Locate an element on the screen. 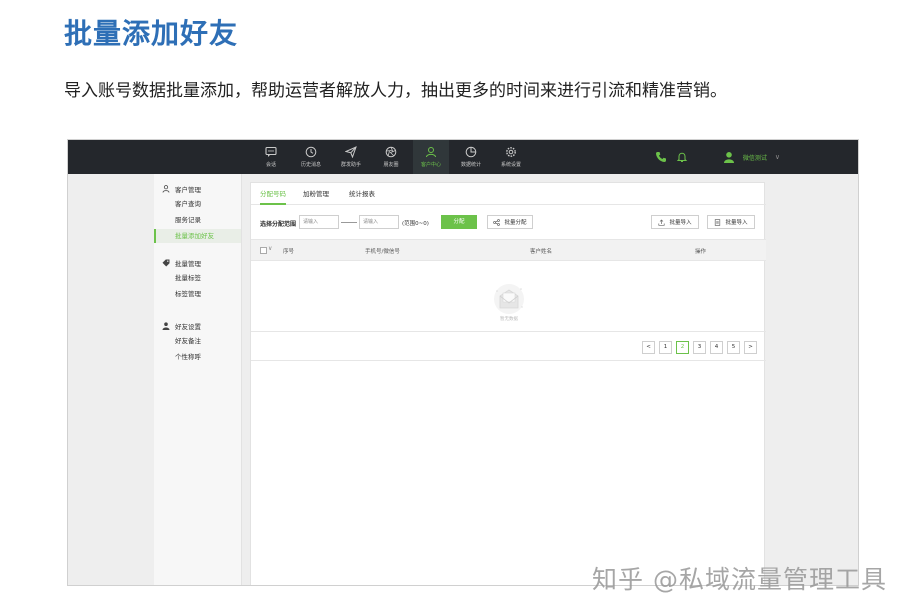 Image resolution: width=912 pixels, height=614 pixels. batch-assign-label: 批量分配 is located at coordinates (515, 223).